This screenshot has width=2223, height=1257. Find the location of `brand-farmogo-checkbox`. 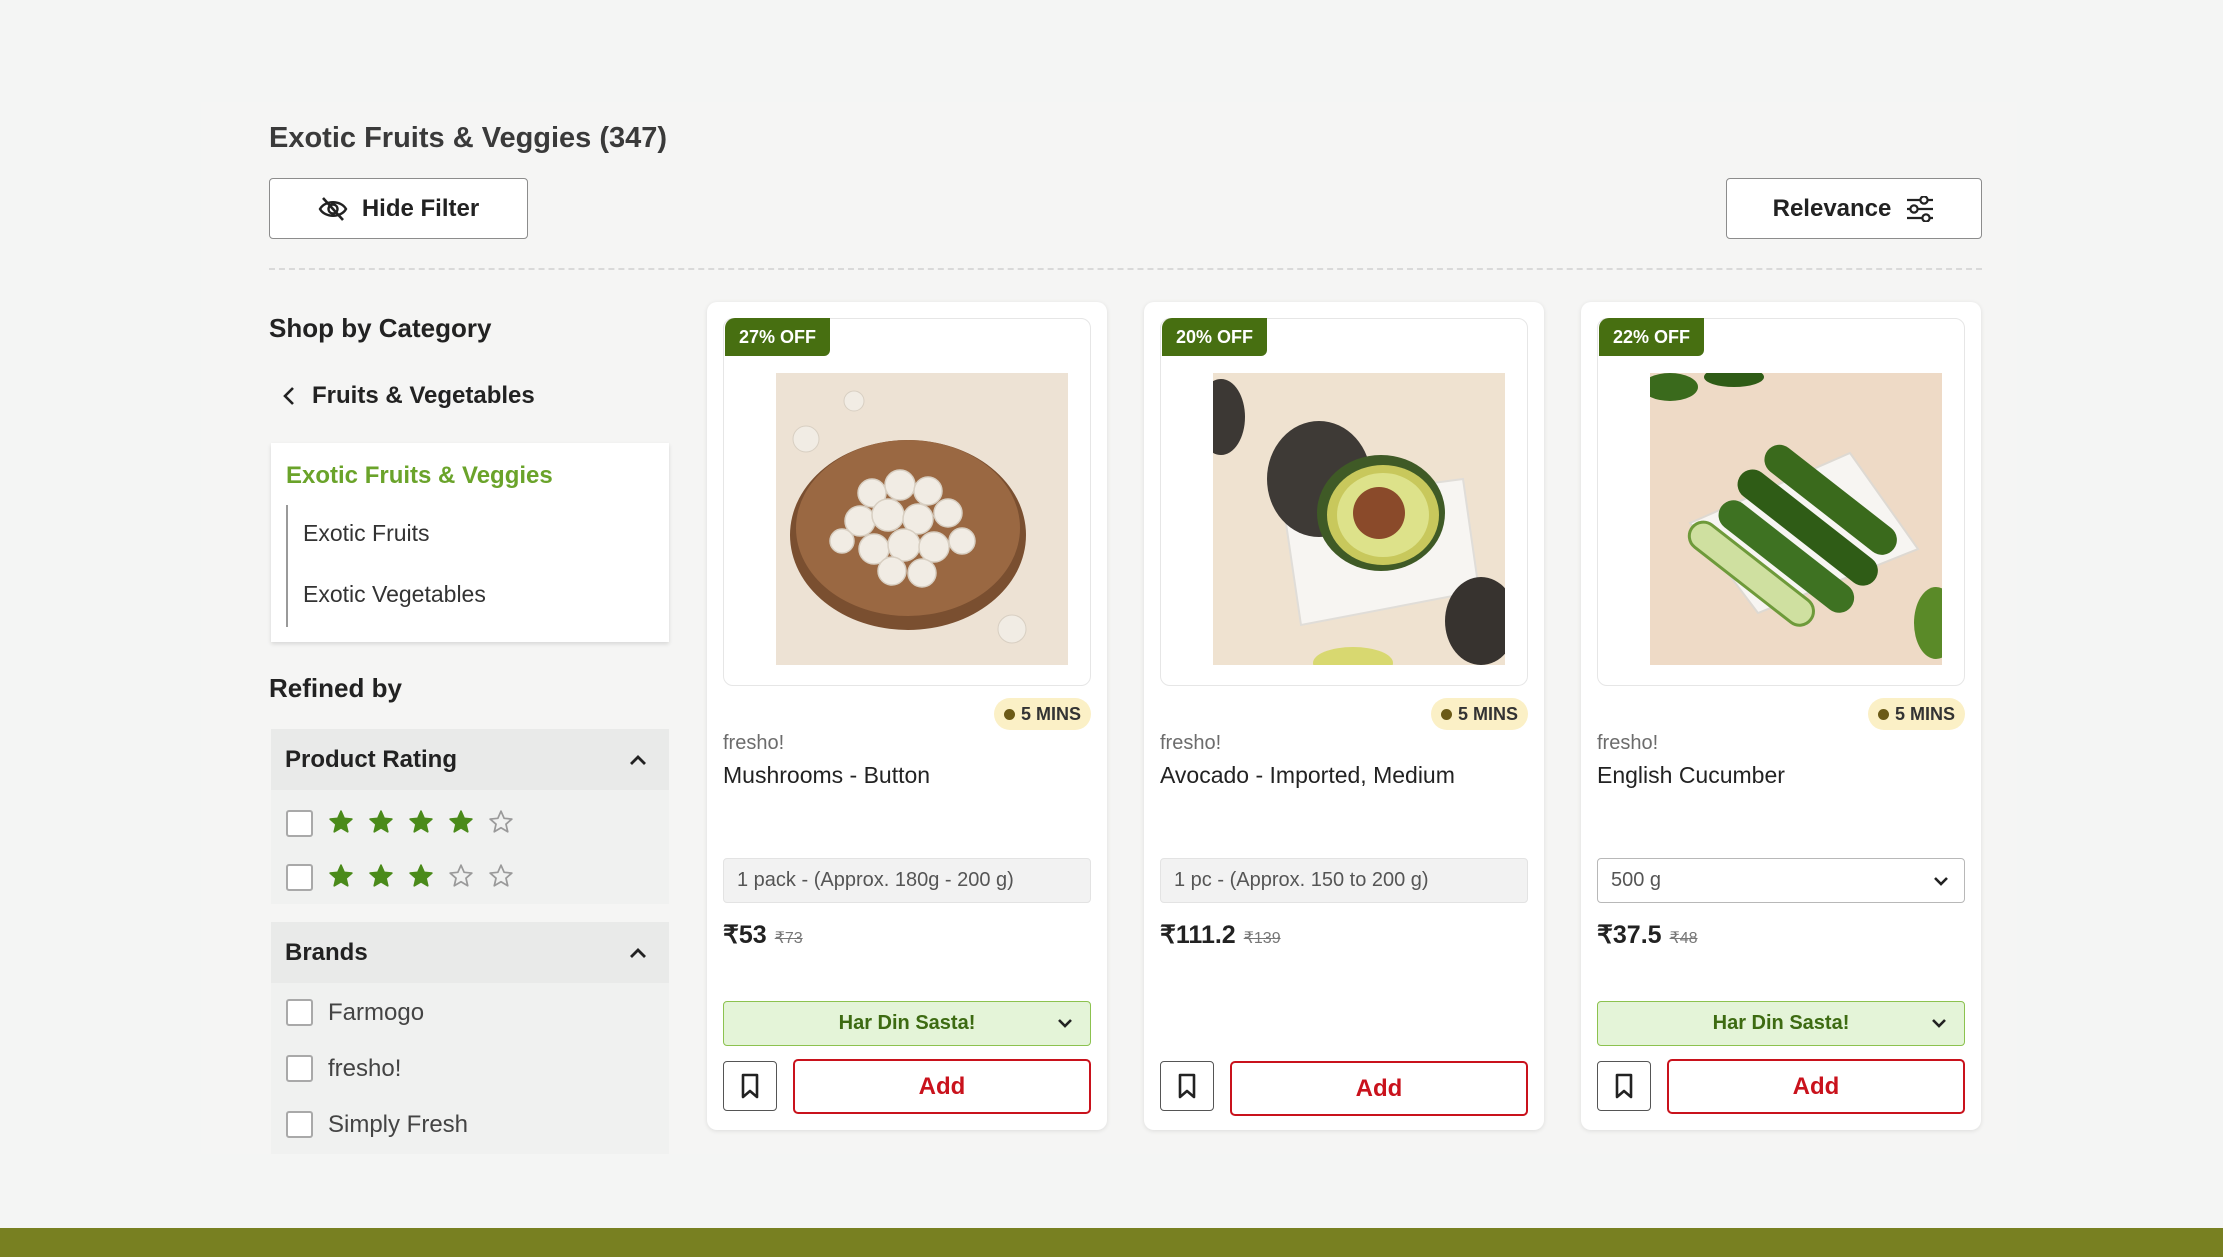

brand-farmogo-checkbox is located at coordinates (299, 1012).